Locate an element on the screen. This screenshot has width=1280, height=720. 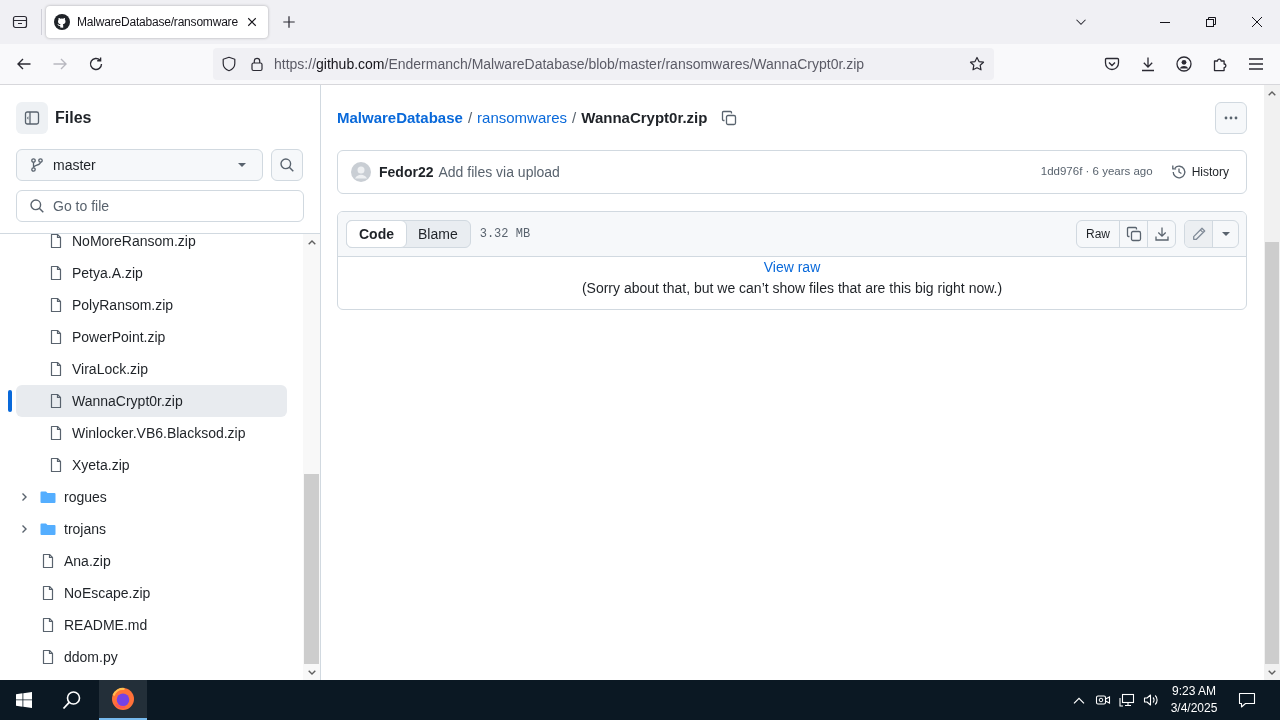
folder-item: rogues is located at coordinates (151, 497).